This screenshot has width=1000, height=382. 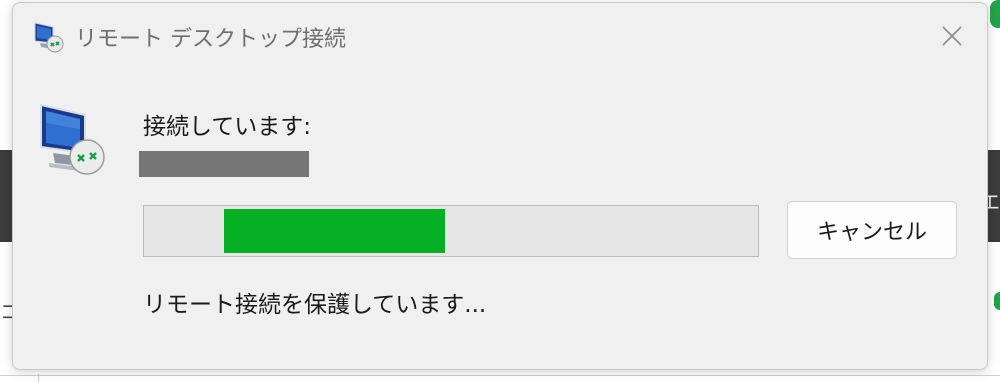 I want to click on cancel-button: キャンセル, so click(x=872, y=230).